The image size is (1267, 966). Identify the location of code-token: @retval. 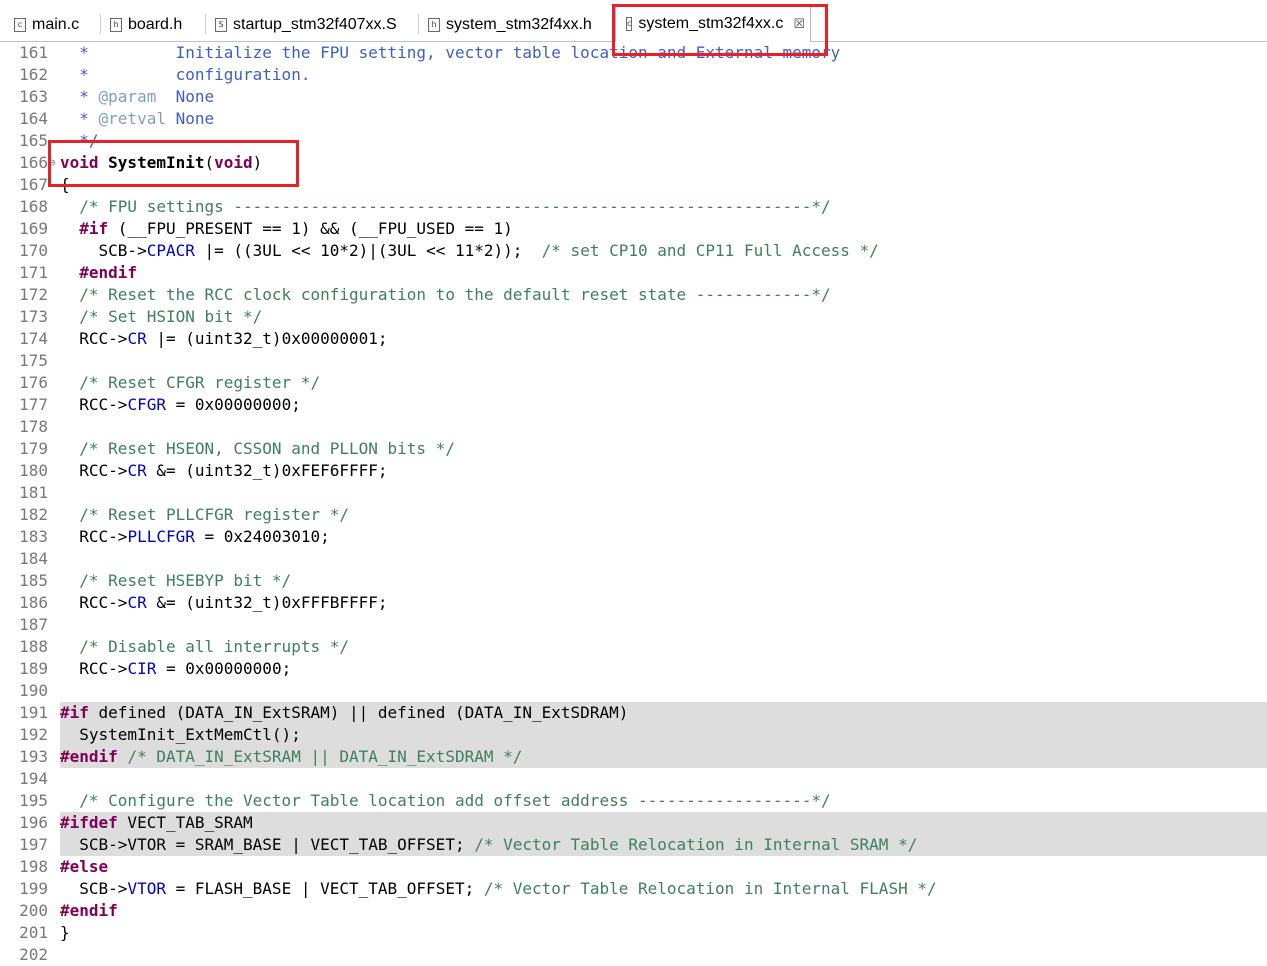
(132, 118).